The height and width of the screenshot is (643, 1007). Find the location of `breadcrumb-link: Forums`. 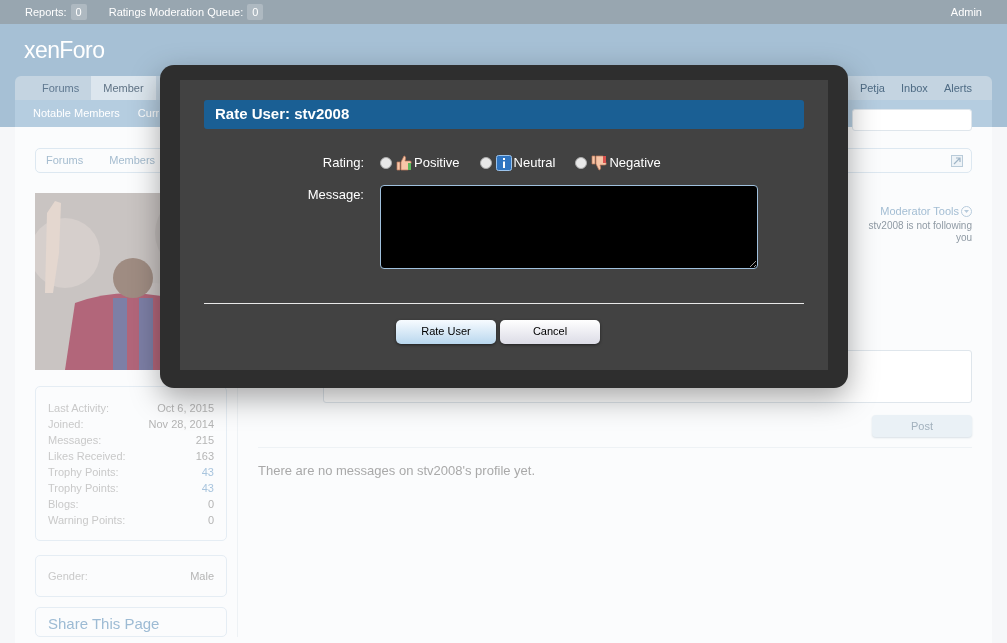

breadcrumb-link: Forums is located at coordinates (65, 160).